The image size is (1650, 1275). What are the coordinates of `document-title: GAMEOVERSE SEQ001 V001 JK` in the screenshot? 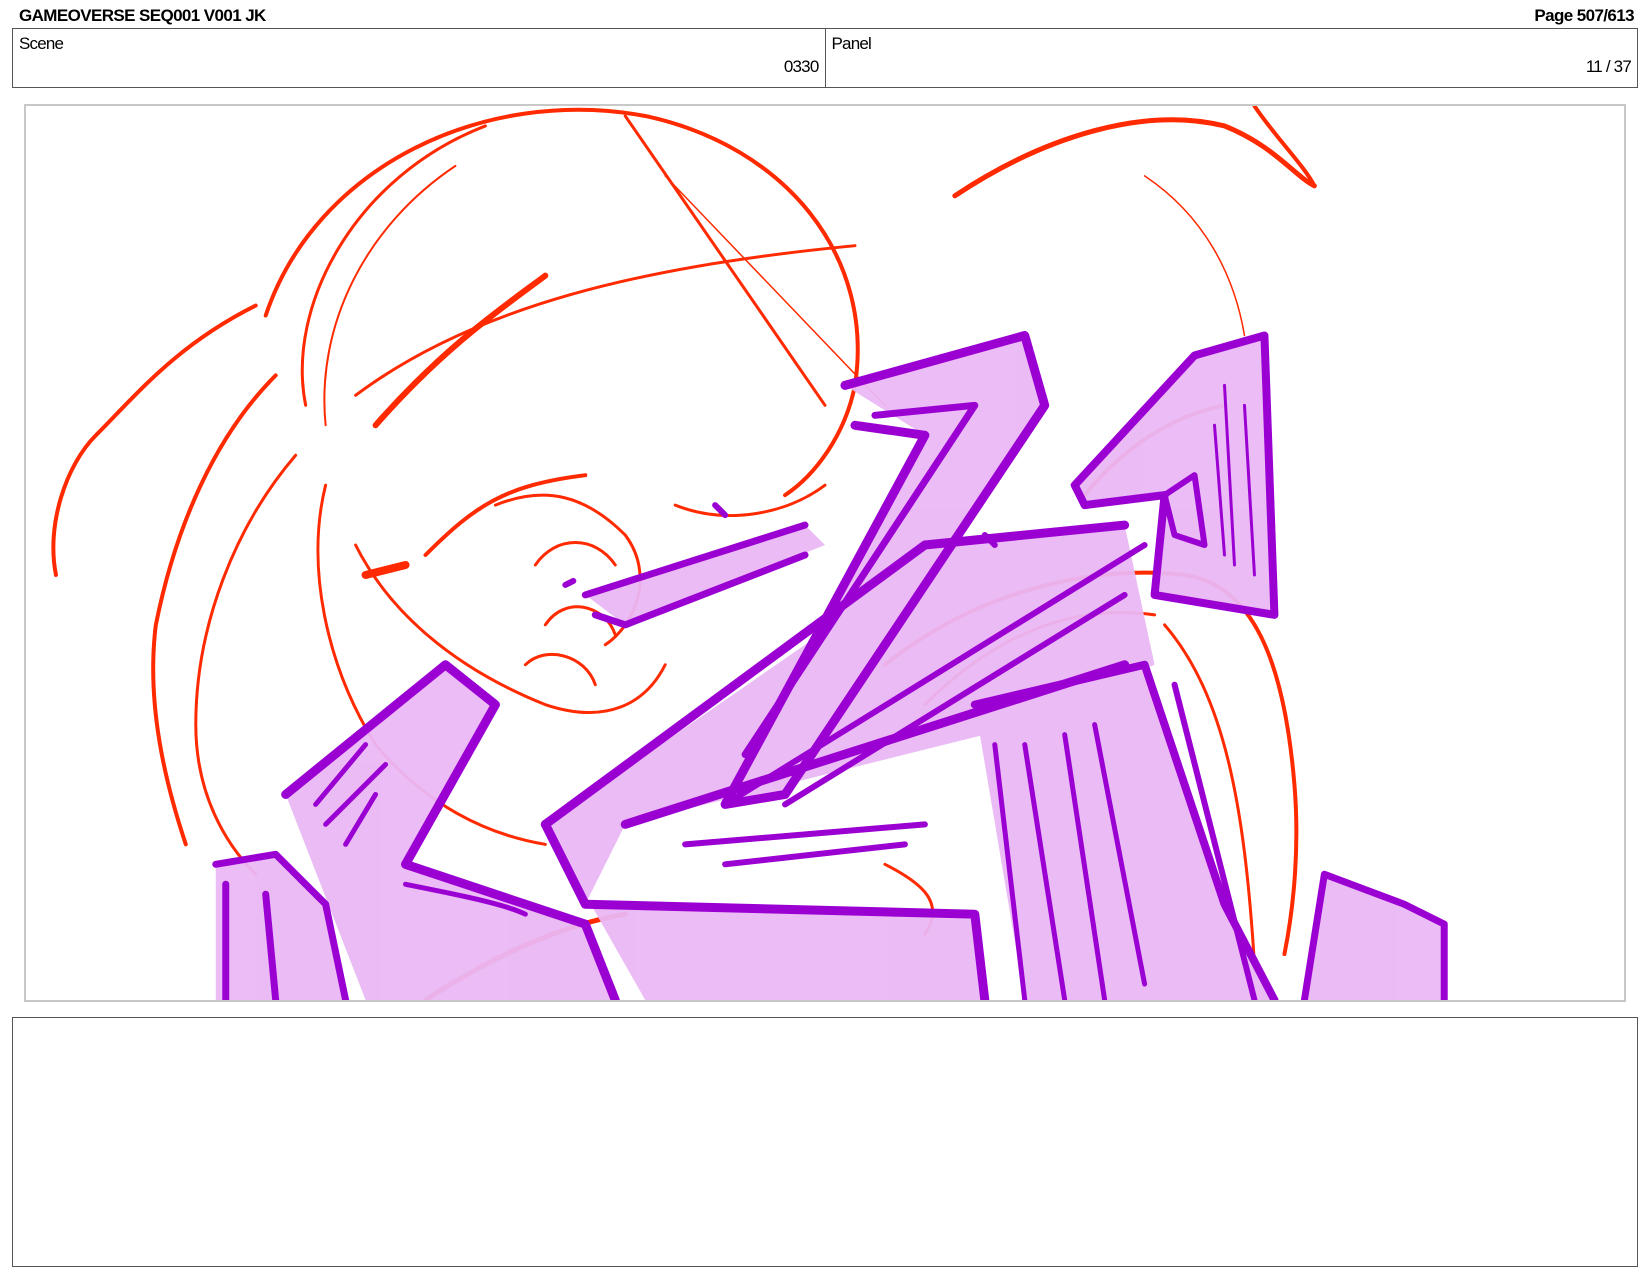 It's located at (142, 15).